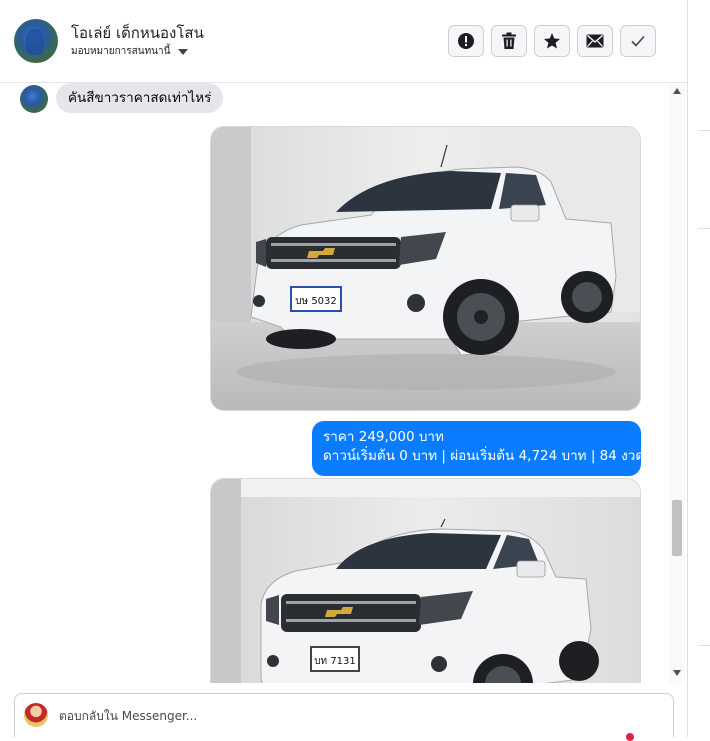 The width and height of the screenshot is (710, 741). I want to click on incoming-message: คันสีขาวราคาสดเท่าไหร่, so click(140, 98).